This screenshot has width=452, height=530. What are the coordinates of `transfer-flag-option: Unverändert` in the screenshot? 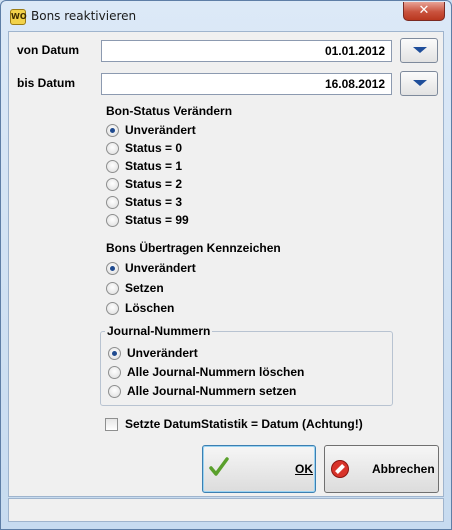 It's located at (236, 269).